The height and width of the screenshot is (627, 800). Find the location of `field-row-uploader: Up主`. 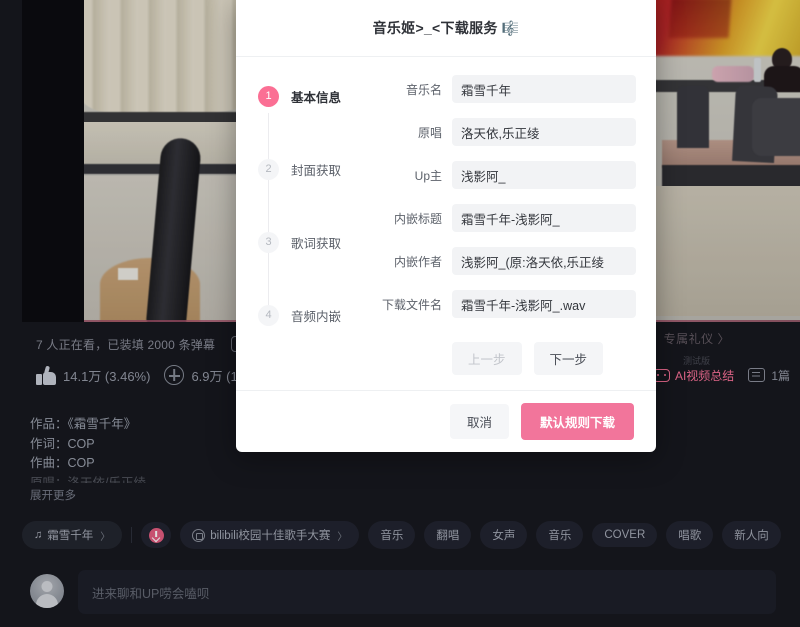

field-row-uploader: Up主 is located at coordinates (501, 175).